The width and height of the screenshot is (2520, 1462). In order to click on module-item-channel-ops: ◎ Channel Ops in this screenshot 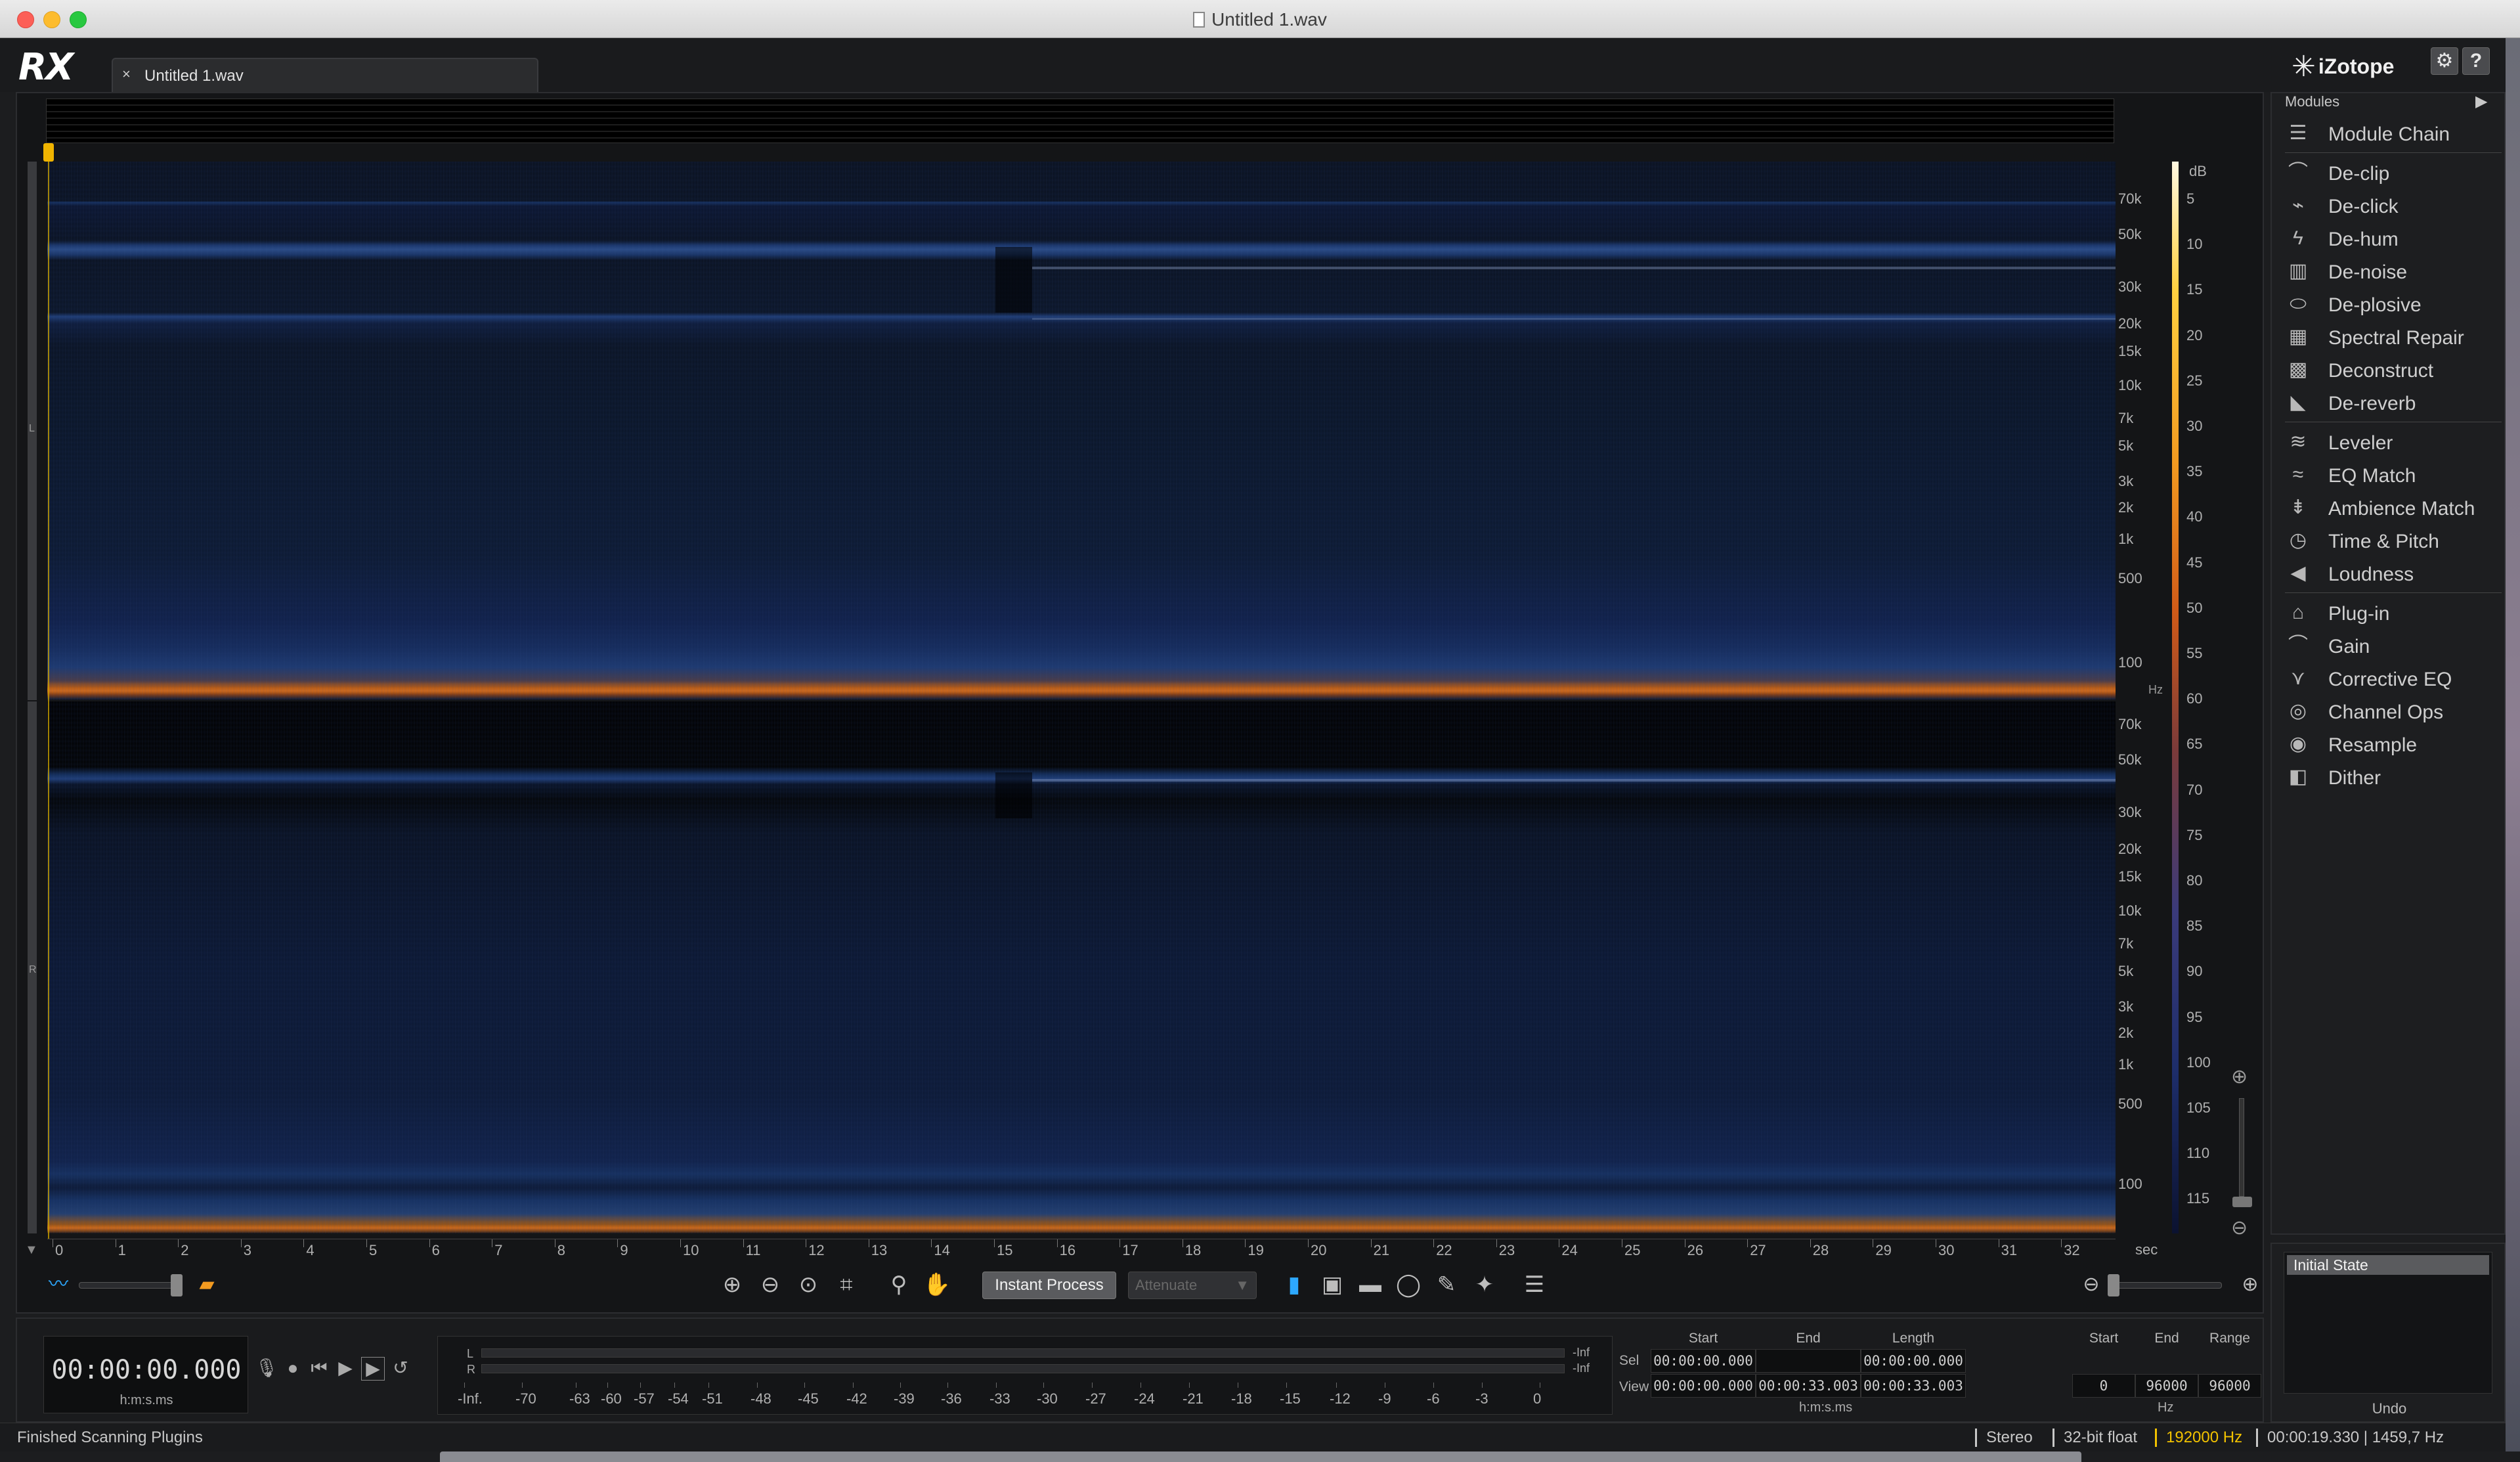, I will do `click(2393, 711)`.